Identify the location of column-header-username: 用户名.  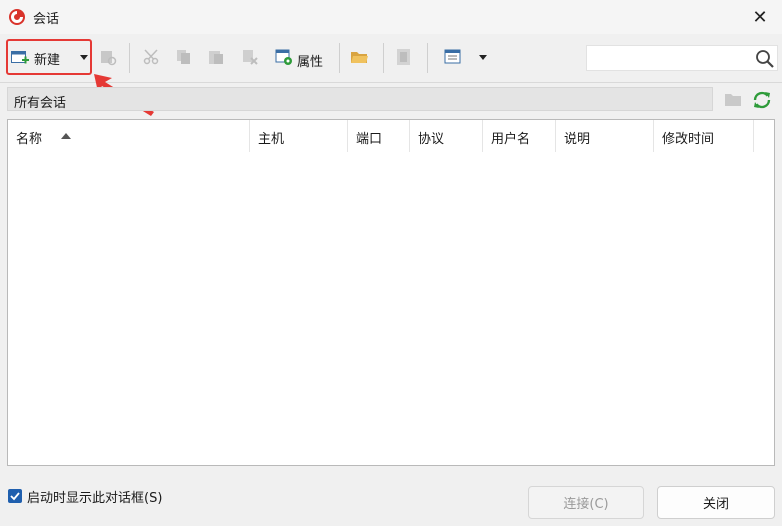
(519, 136).